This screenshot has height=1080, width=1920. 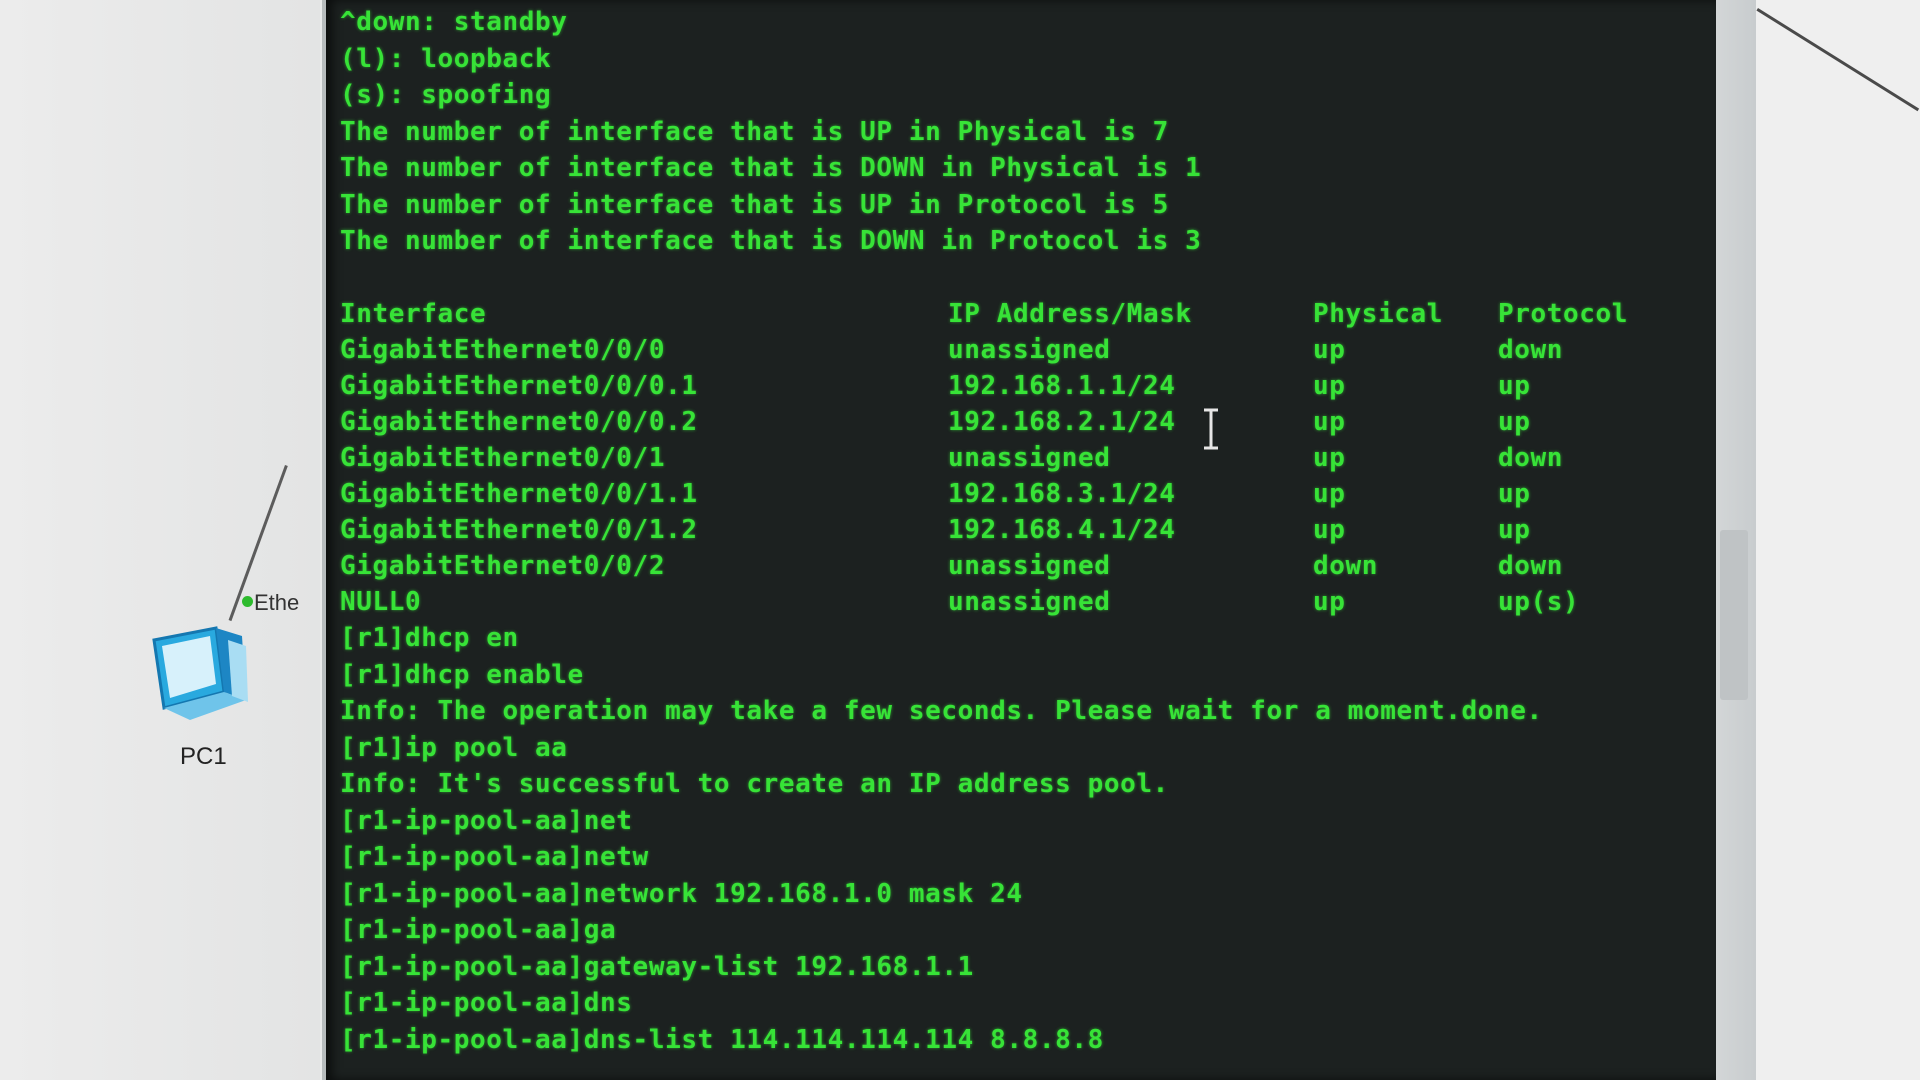 What do you see at coordinates (206, 676) in the screenshot?
I see `pc-device-icon` at bounding box center [206, 676].